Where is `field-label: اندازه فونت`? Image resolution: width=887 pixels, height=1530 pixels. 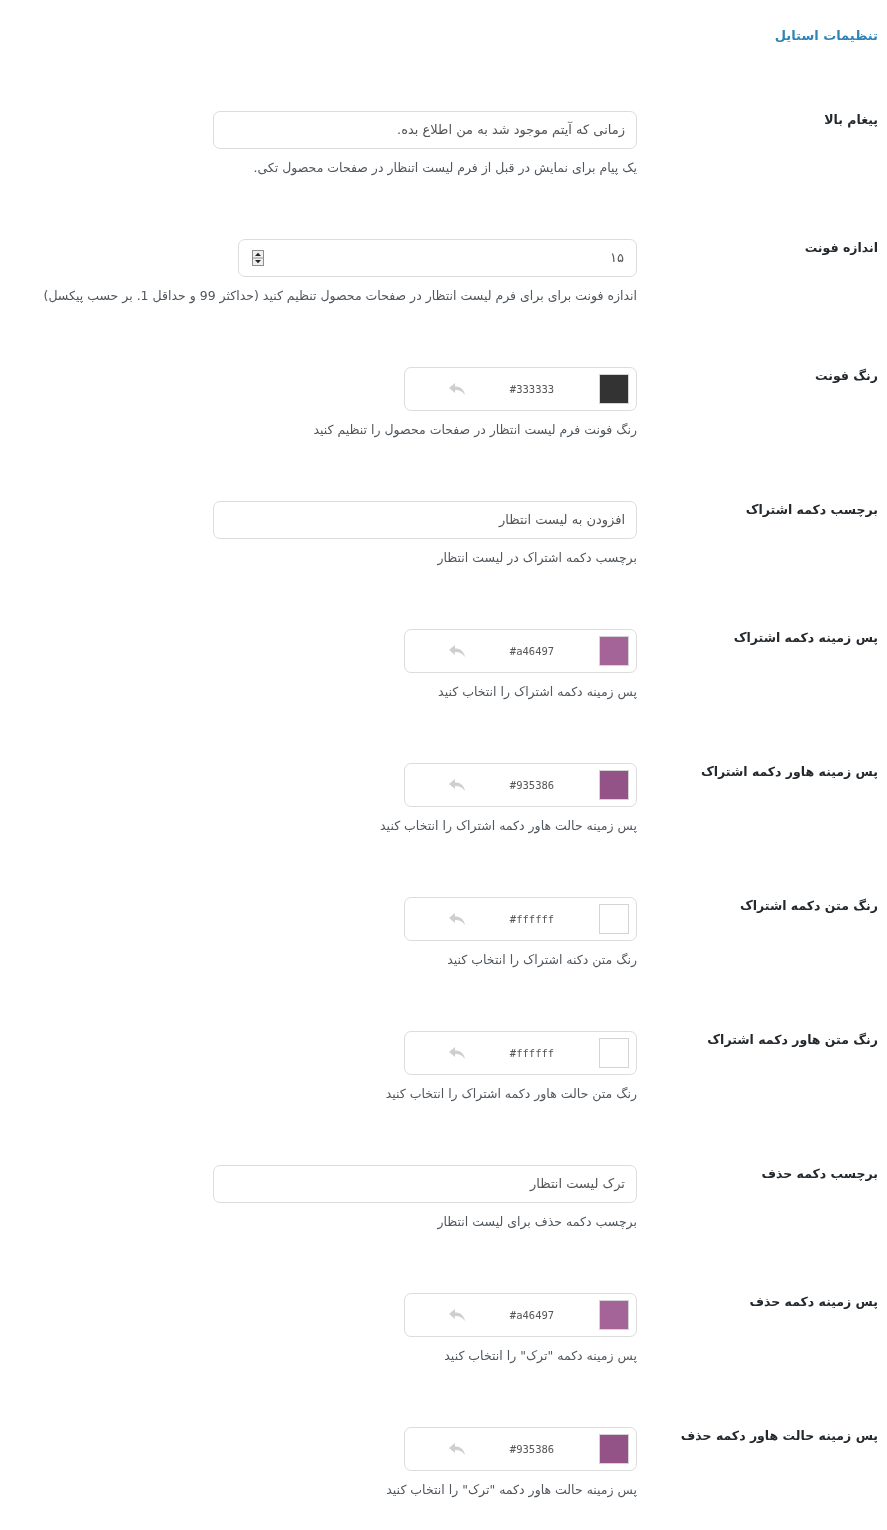
field-label: اندازه فونت is located at coordinates (840, 248).